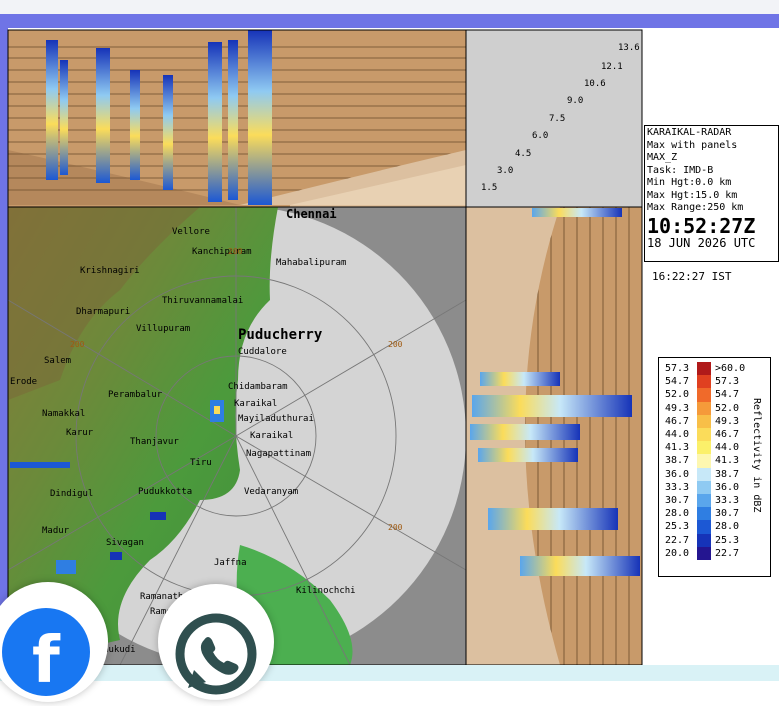 This screenshot has width=779, height=706. What do you see at coordinates (23, 382) in the screenshot?
I see `label-erode: Erode` at bounding box center [23, 382].